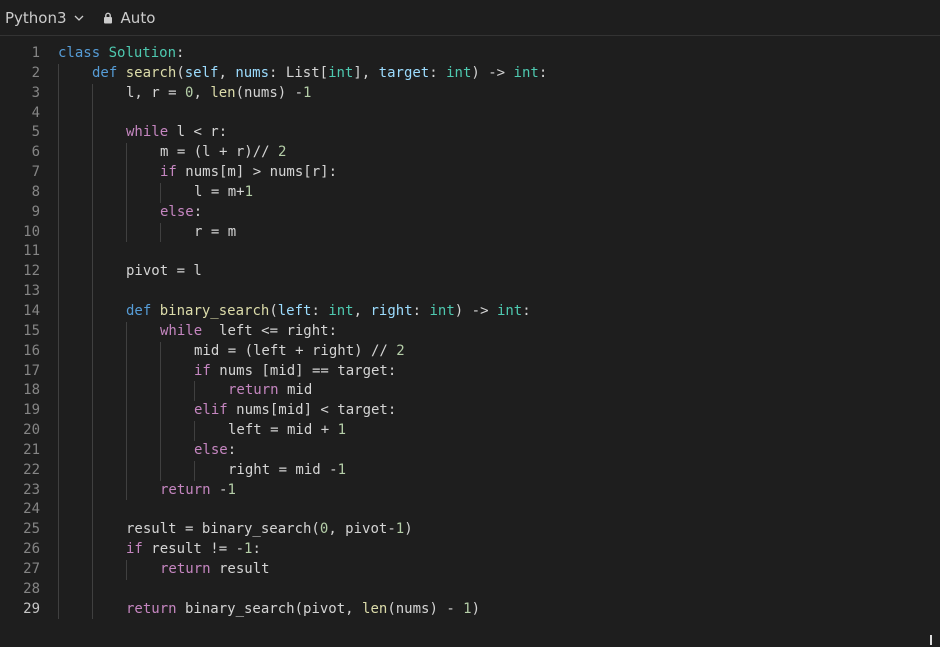 This screenshot has height=647, width=940. I want to click on code-line: 17 if nums [mid] == target:, so click(470, 371).